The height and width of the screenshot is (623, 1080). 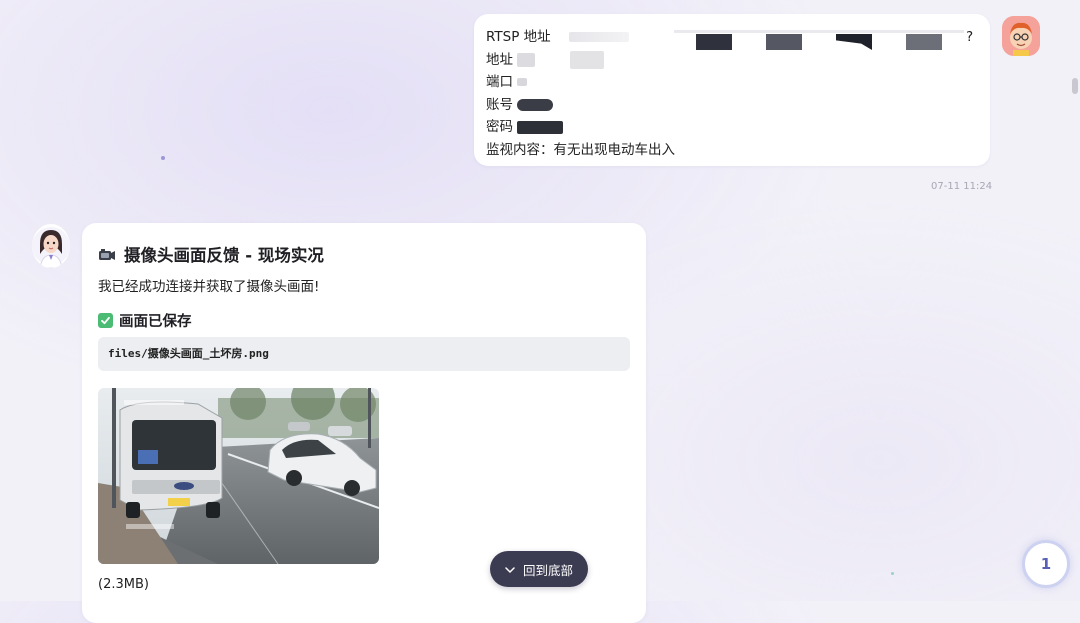 I want to click on user-message-bubble: RTSP 地址 ? 地址 端口 账号 密码 监视内容：有无出现电动车出入, so click(x=732, y=90).